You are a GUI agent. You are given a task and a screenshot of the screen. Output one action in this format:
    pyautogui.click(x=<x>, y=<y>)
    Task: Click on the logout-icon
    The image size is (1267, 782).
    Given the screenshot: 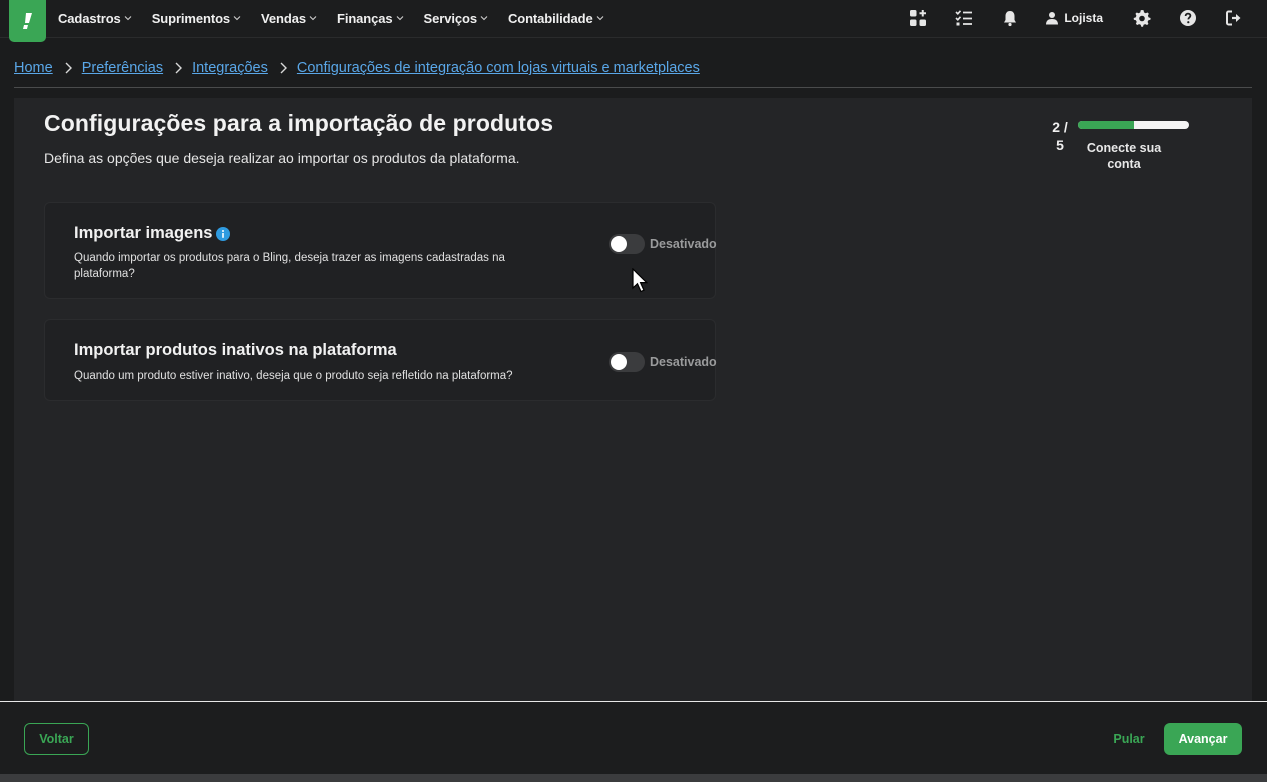 What is the action you would take?
    pyautogui.click(x=1234, y=18)
    